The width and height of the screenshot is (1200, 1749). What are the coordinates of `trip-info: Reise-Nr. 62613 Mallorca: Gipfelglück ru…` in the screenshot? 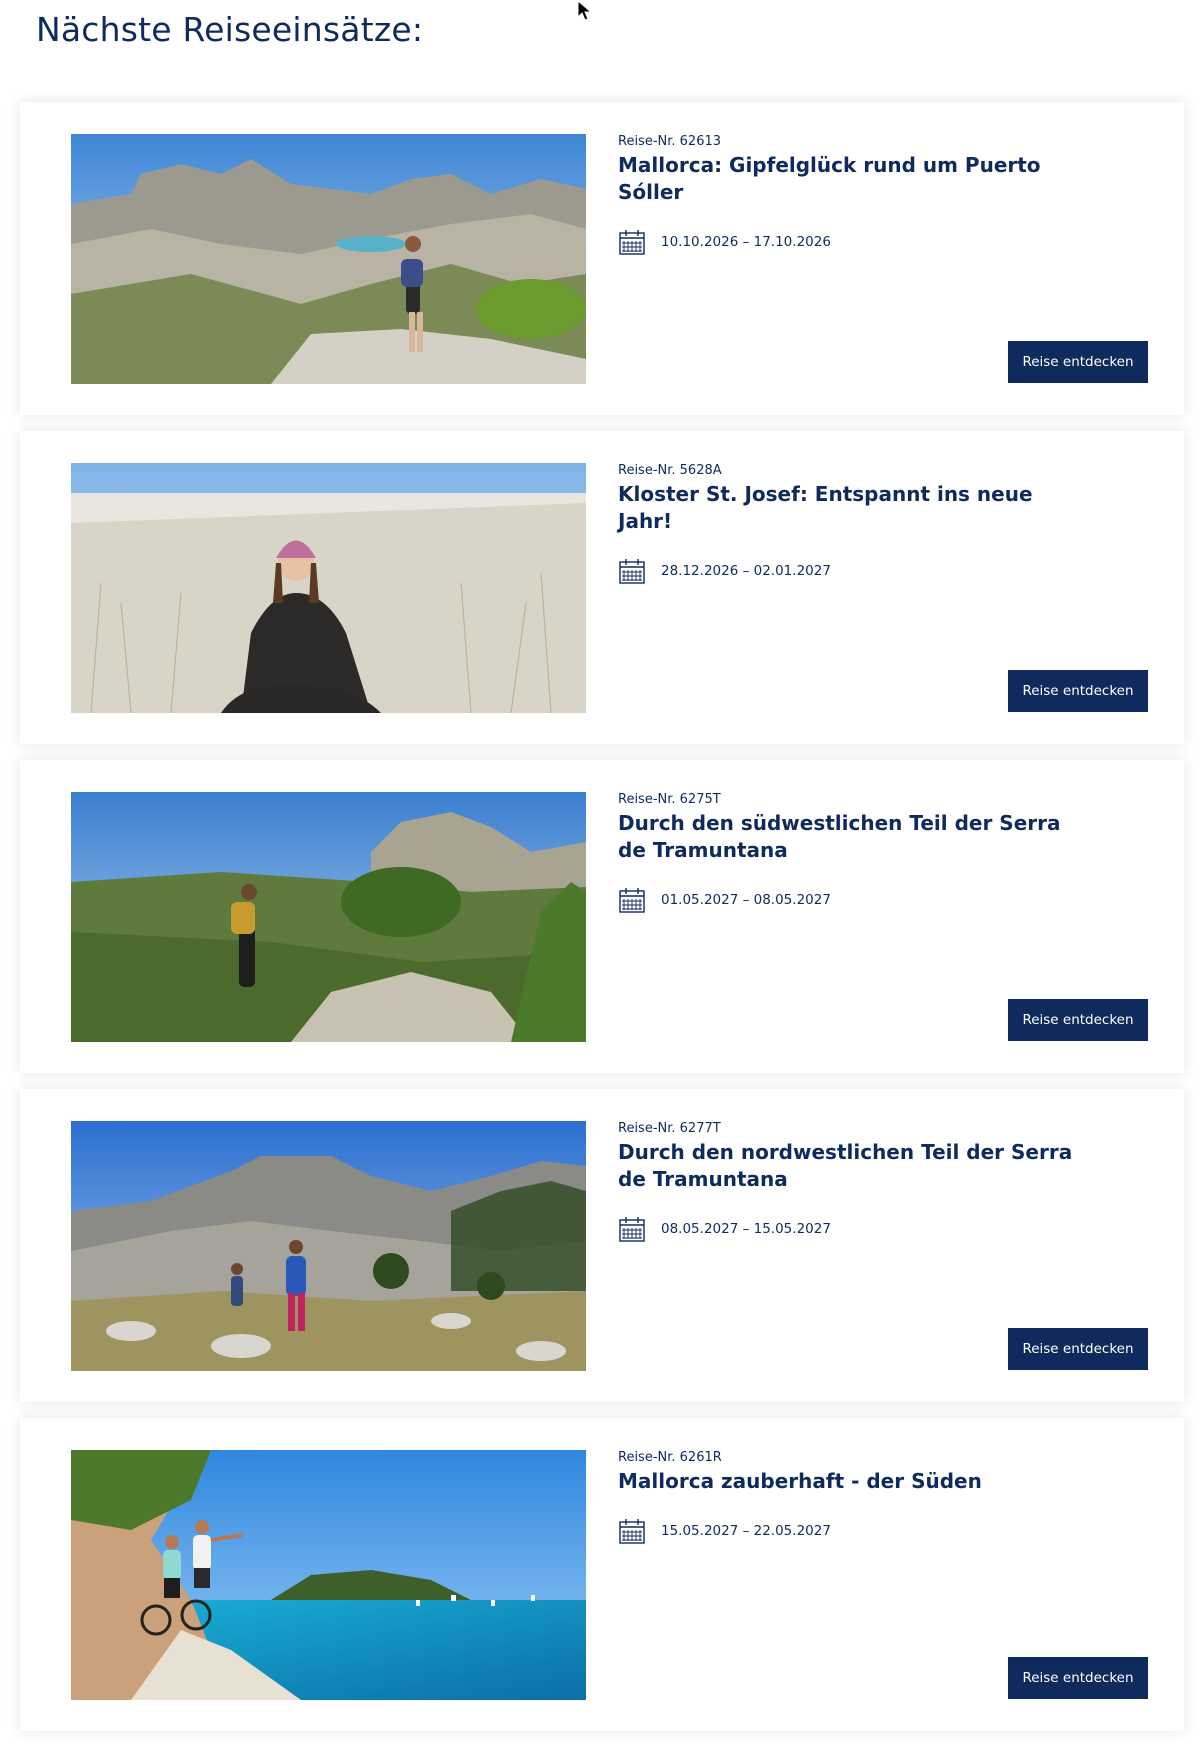 It's located at (848, 195).